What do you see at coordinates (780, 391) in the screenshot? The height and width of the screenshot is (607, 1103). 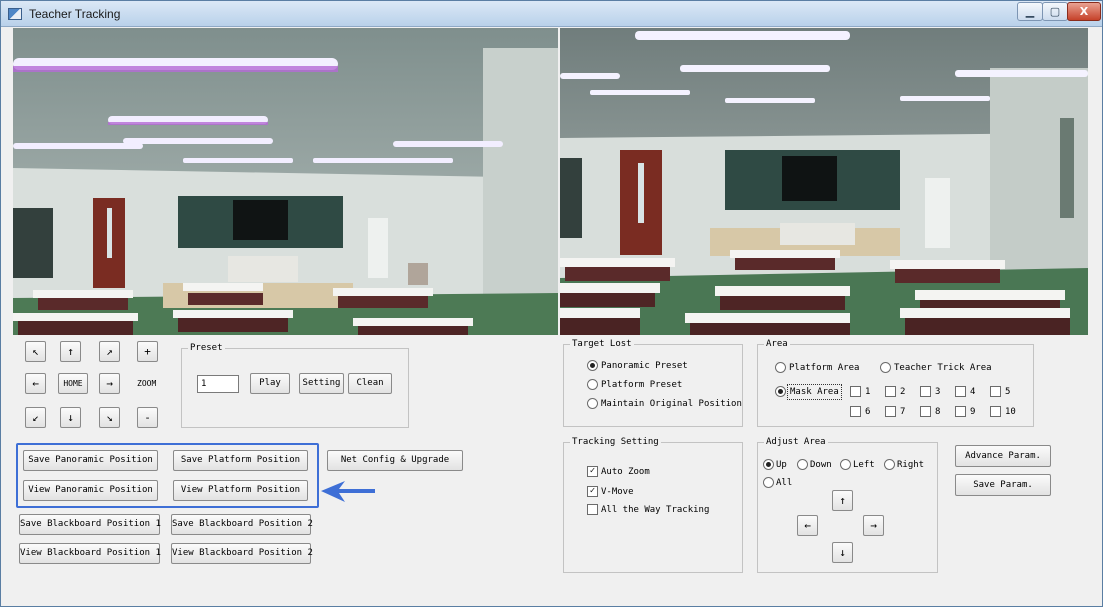 I see `mask-area-radio` at bounding box center [780, 391].